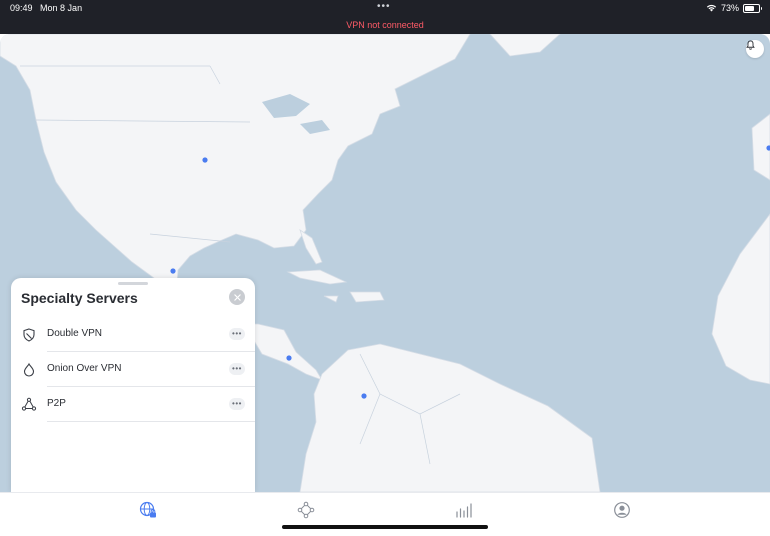 The image size is (770, 536). I want to click on globe-lock-icon, so click(148, 510).